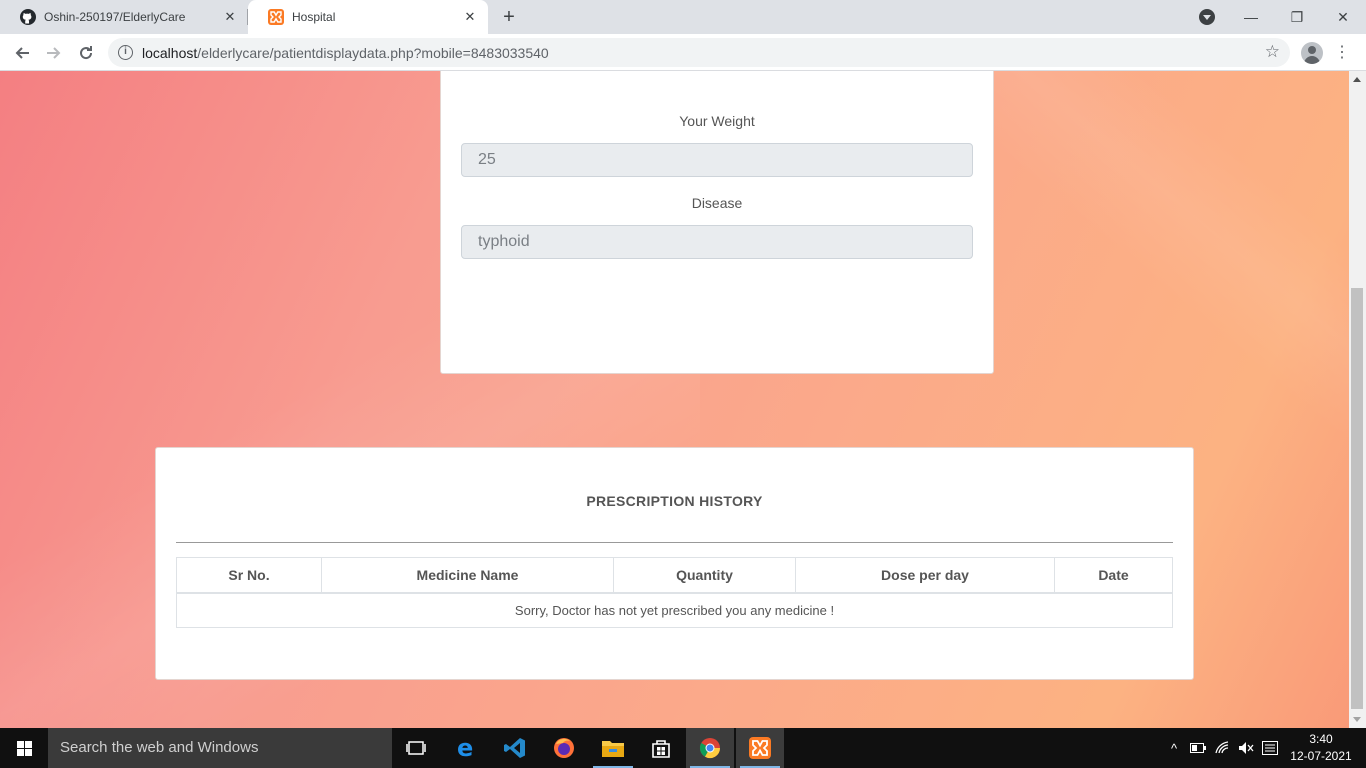 The height and width of the screenshot is (768, 1366). Describe the element at coordinates (1321, 756) in the screenshot. I see `clock-date: 12-07-2021` at that location.